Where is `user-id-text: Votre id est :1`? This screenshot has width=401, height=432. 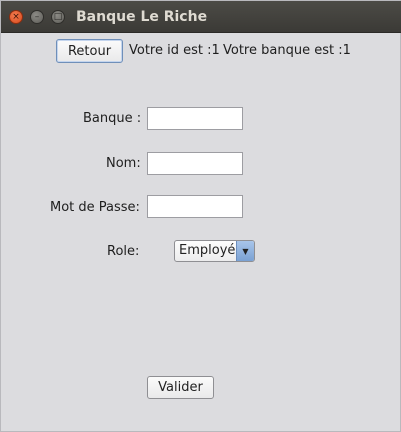 user-id-text: Votre id est :1 is located at coordinates (174, 50).